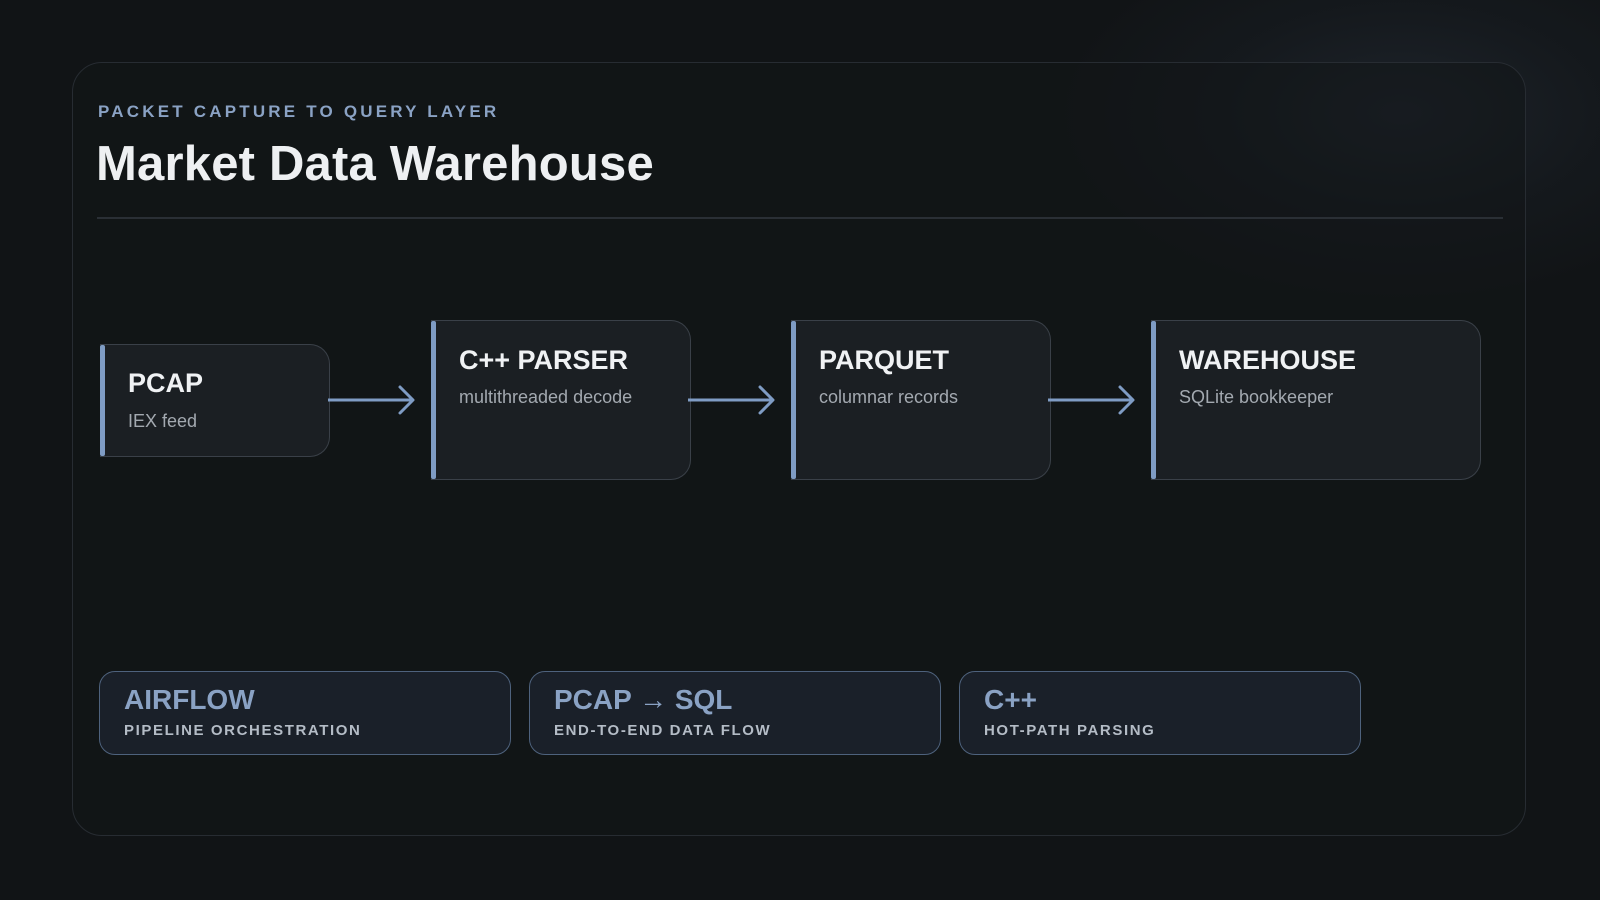 This screenshot has height=900, width=1600. I want to click on node-subtitle: multithreaded decode, so click(546, 397).